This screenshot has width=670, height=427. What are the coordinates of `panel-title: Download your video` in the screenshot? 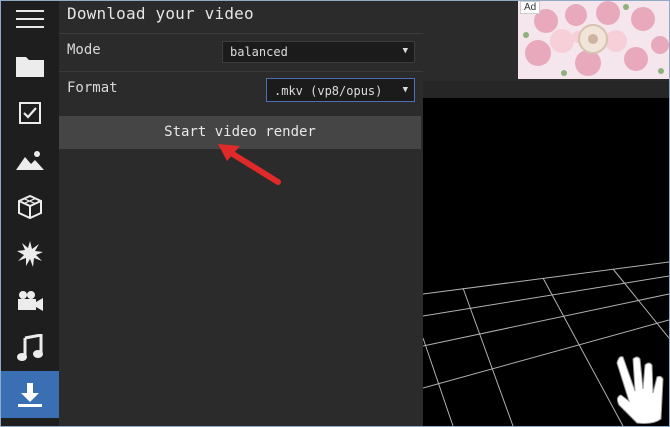 It's located at (160, 13).